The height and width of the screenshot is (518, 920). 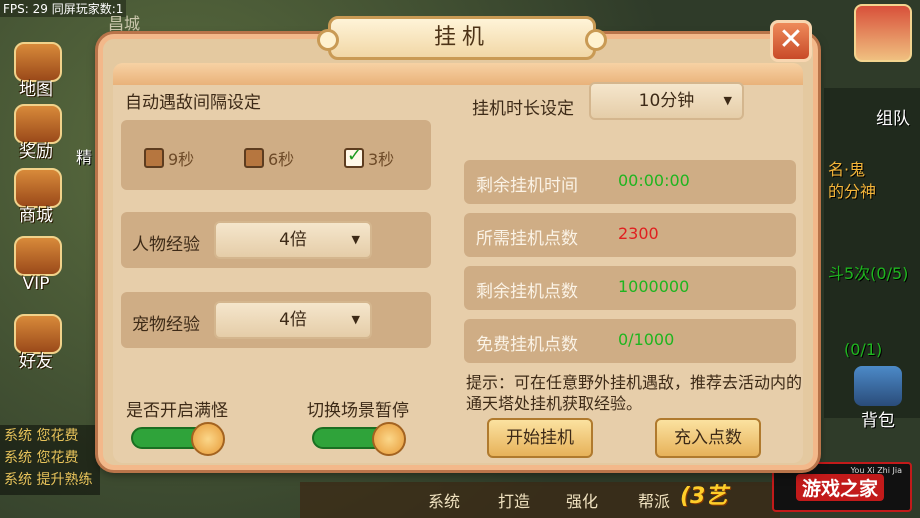 What do you see at coordinates (38, 256) in the screenshot?
I see `crown-icon` at bounding box center [38, 256].